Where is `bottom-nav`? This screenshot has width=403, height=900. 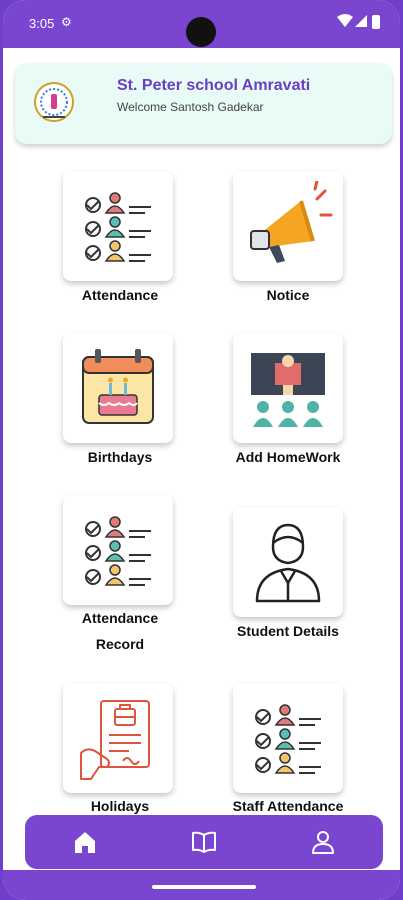 bottom-nav is located at coordinates (204, 842).